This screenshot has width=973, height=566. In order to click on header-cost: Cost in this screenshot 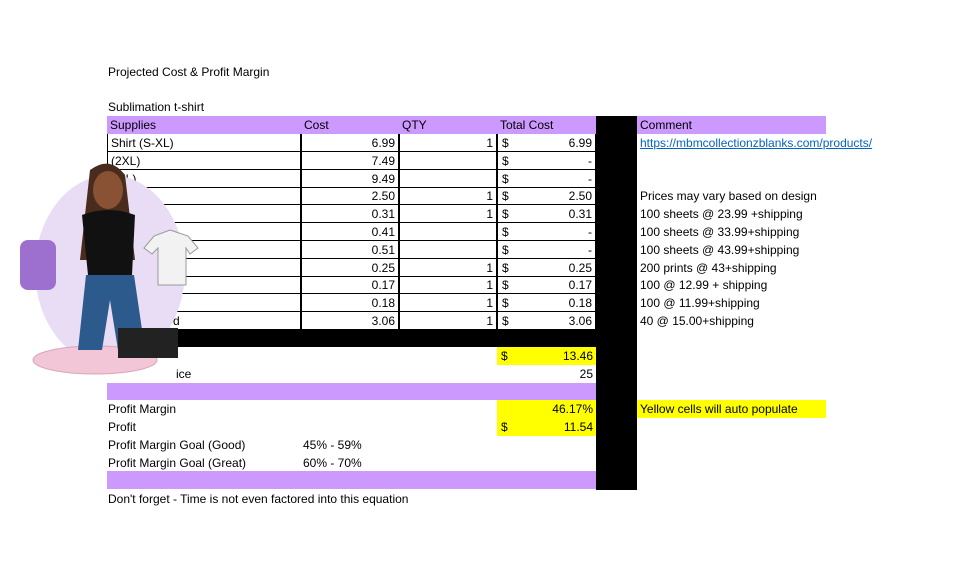, I will do `click(316, 125)`.